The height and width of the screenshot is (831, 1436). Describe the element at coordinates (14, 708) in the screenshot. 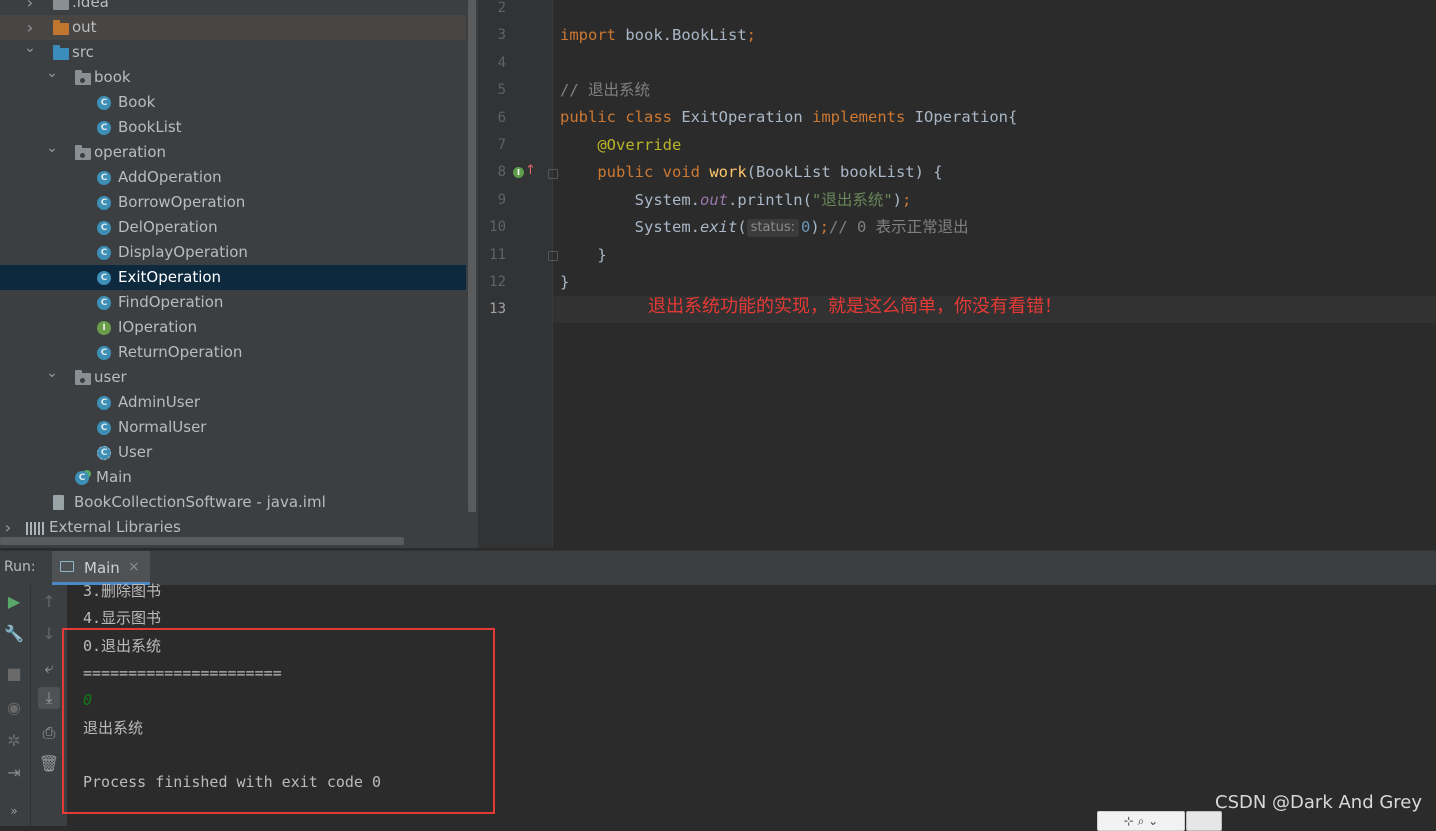

I see `camera-icon: ◉` at that location.